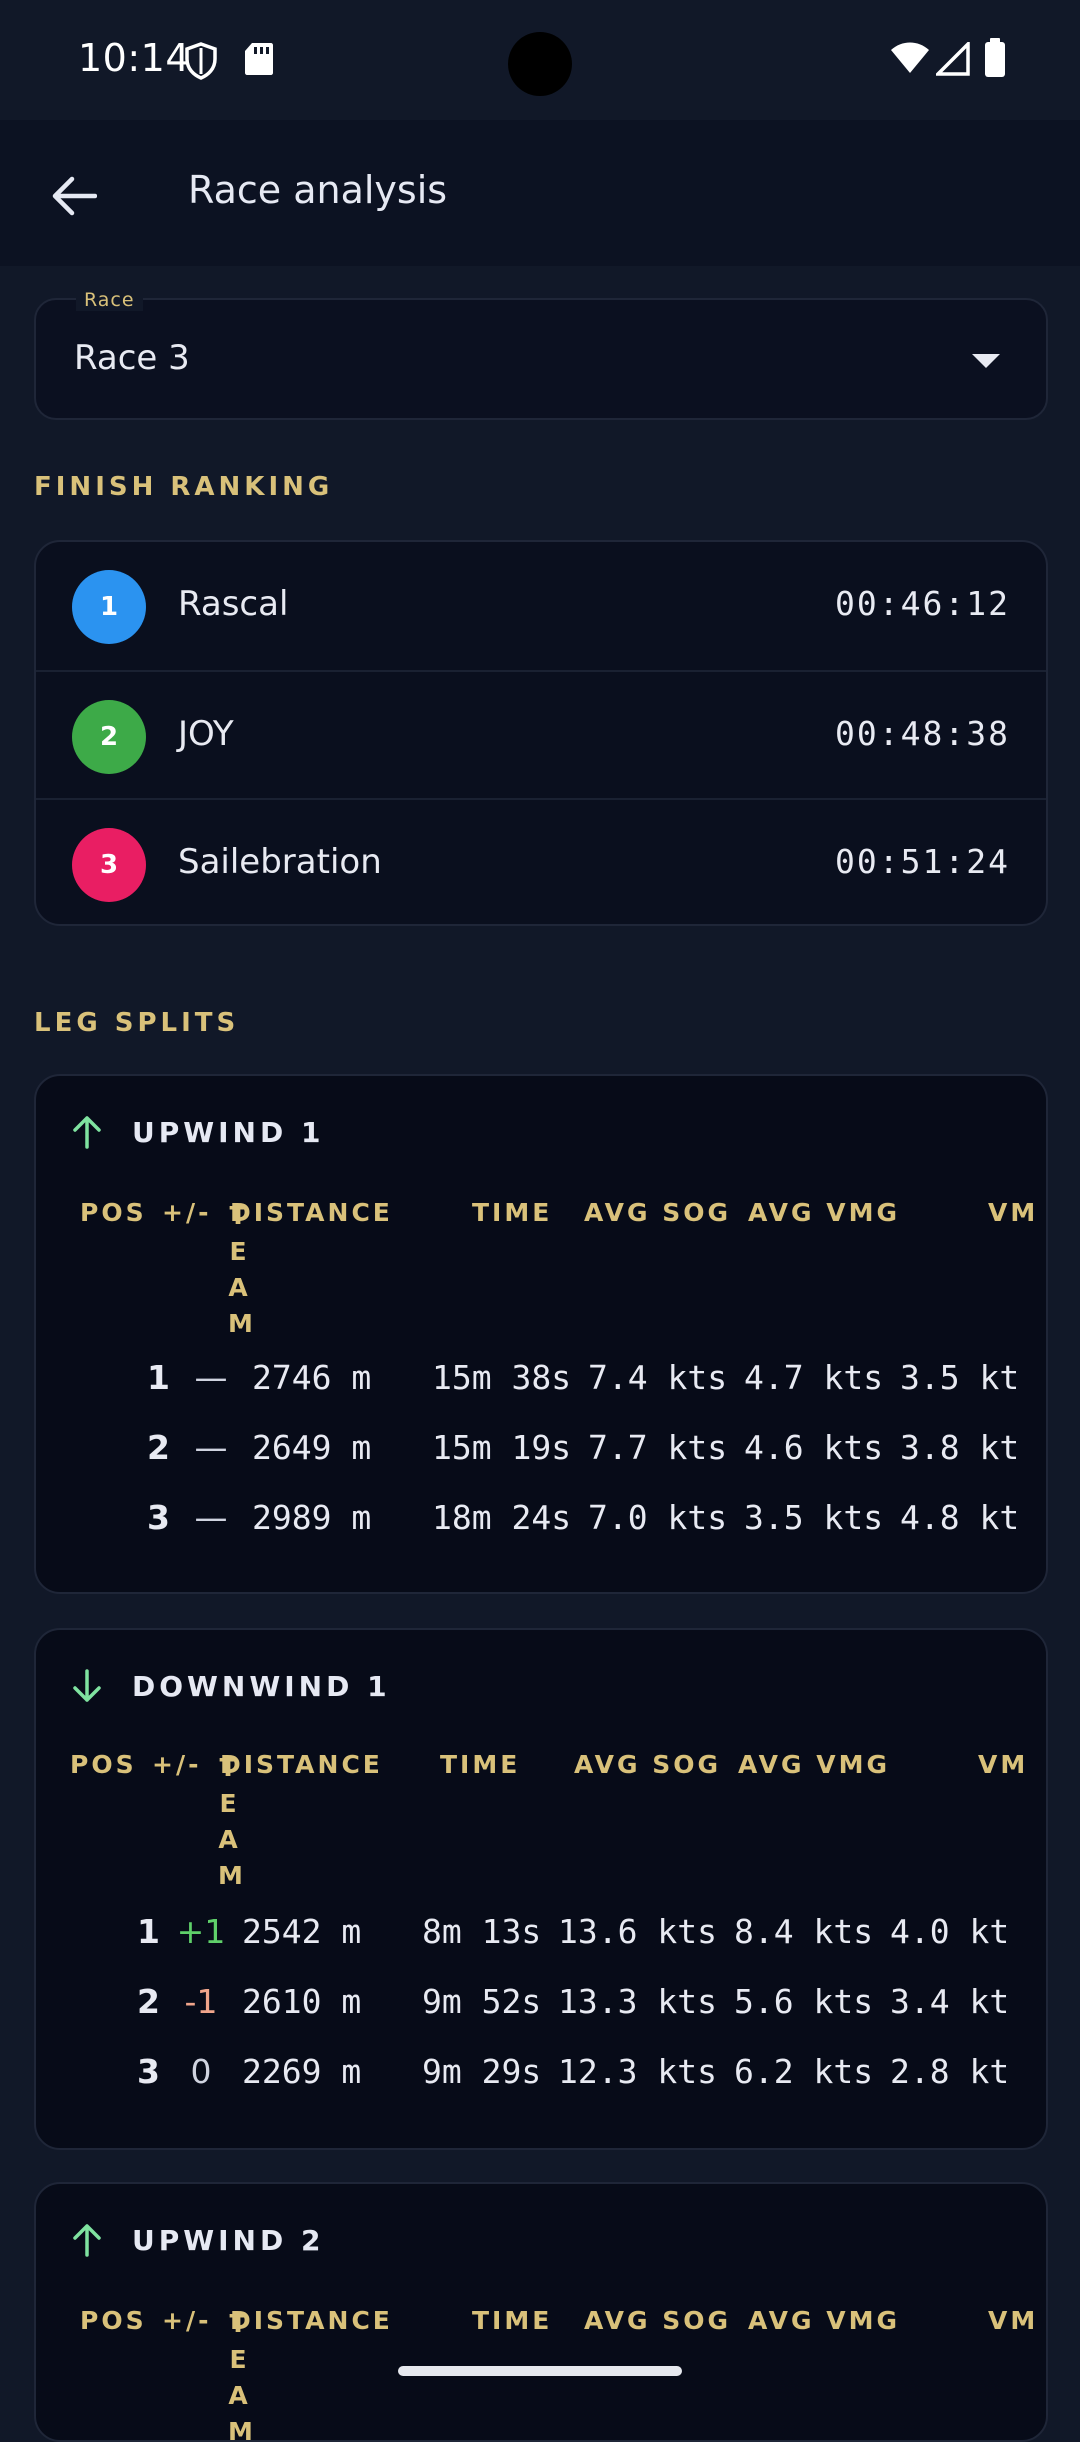 Image resolution: width=1080 pixels, height=2442 pixels. I want to click on split-time: 15m 38s, so click(502, 1377).